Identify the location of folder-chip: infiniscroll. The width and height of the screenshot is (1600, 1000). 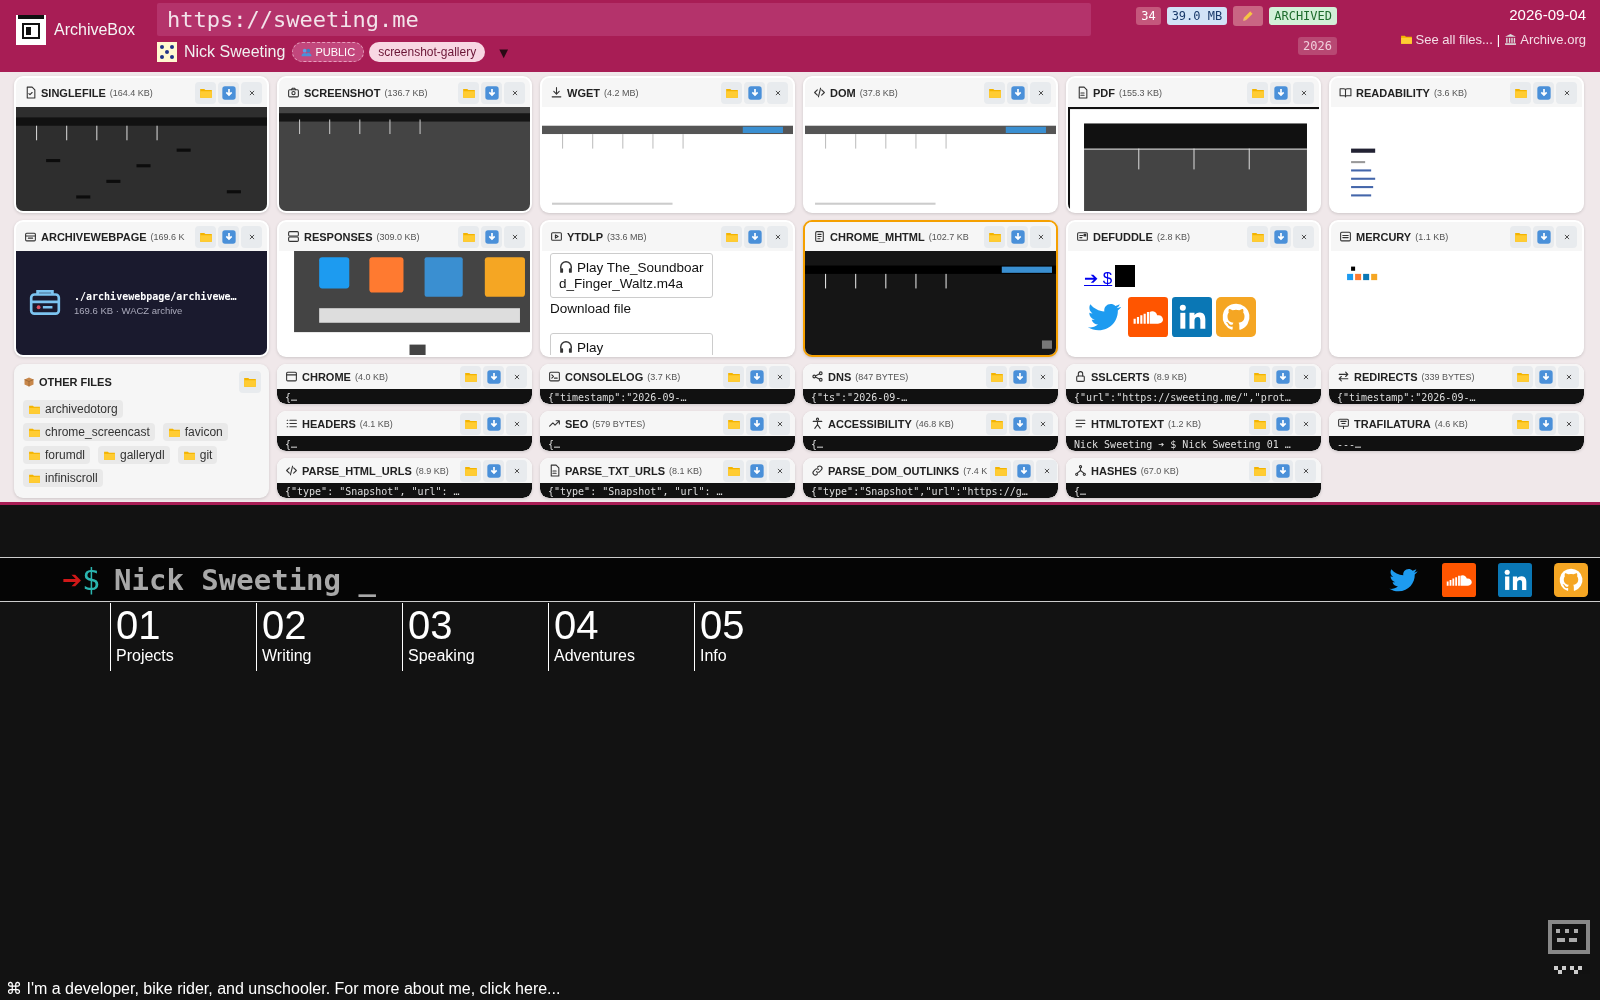
(63, 478).